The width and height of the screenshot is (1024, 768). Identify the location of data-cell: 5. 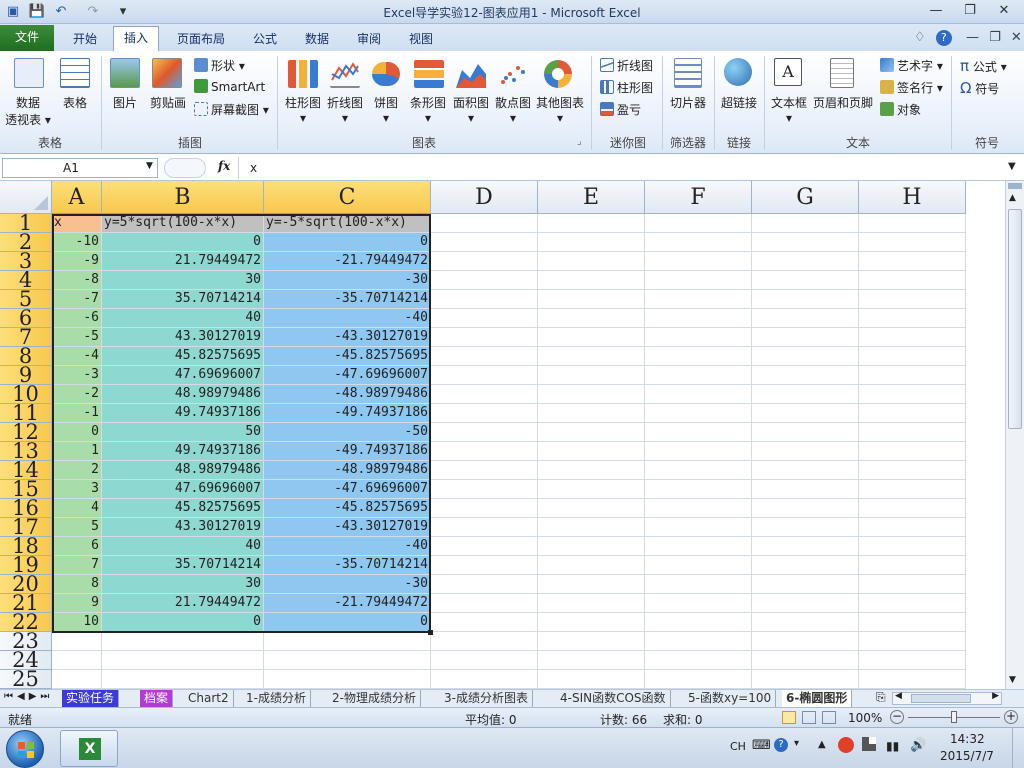
(77, 527).